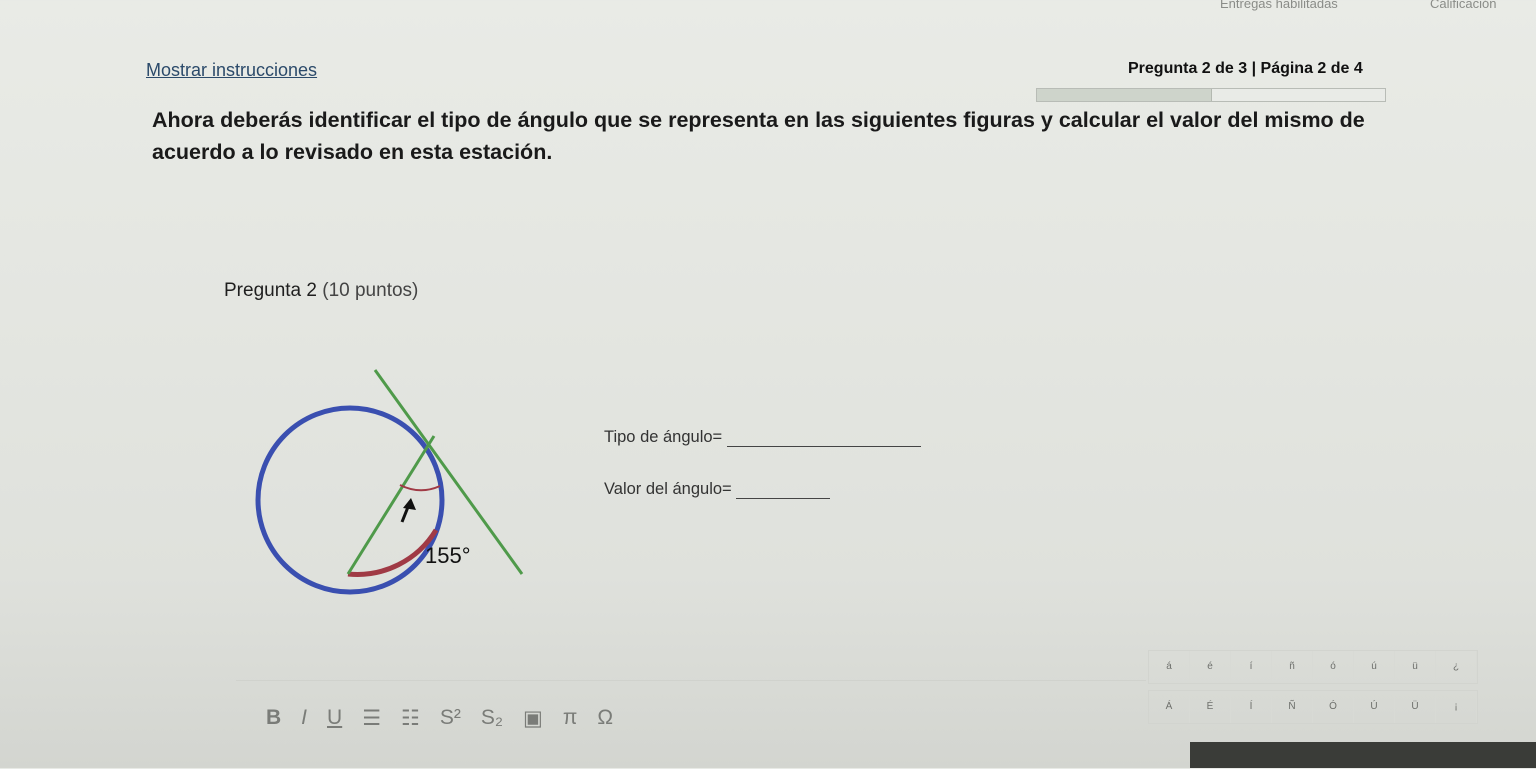 The width and height of the screenshot is (1536, 769). What do you see at coordinates (533, 718) in the screenshot?
I see `image-icon: ▣` at bounding box center [533, 718].